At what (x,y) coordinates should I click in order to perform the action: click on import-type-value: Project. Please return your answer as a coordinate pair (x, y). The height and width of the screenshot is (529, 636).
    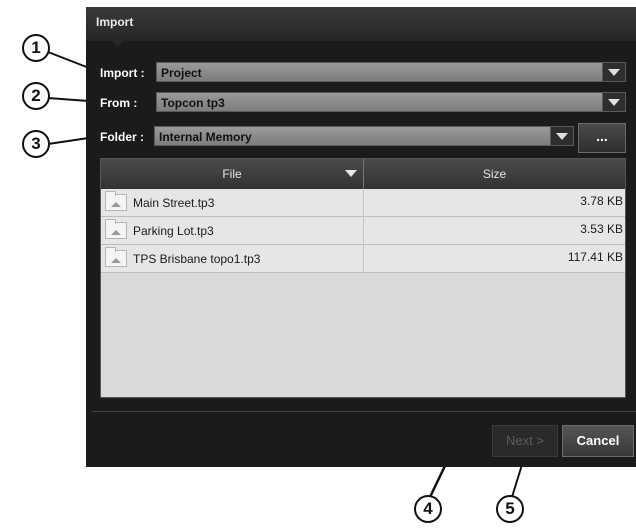
    Looking at the image, I should click on (181, 73).